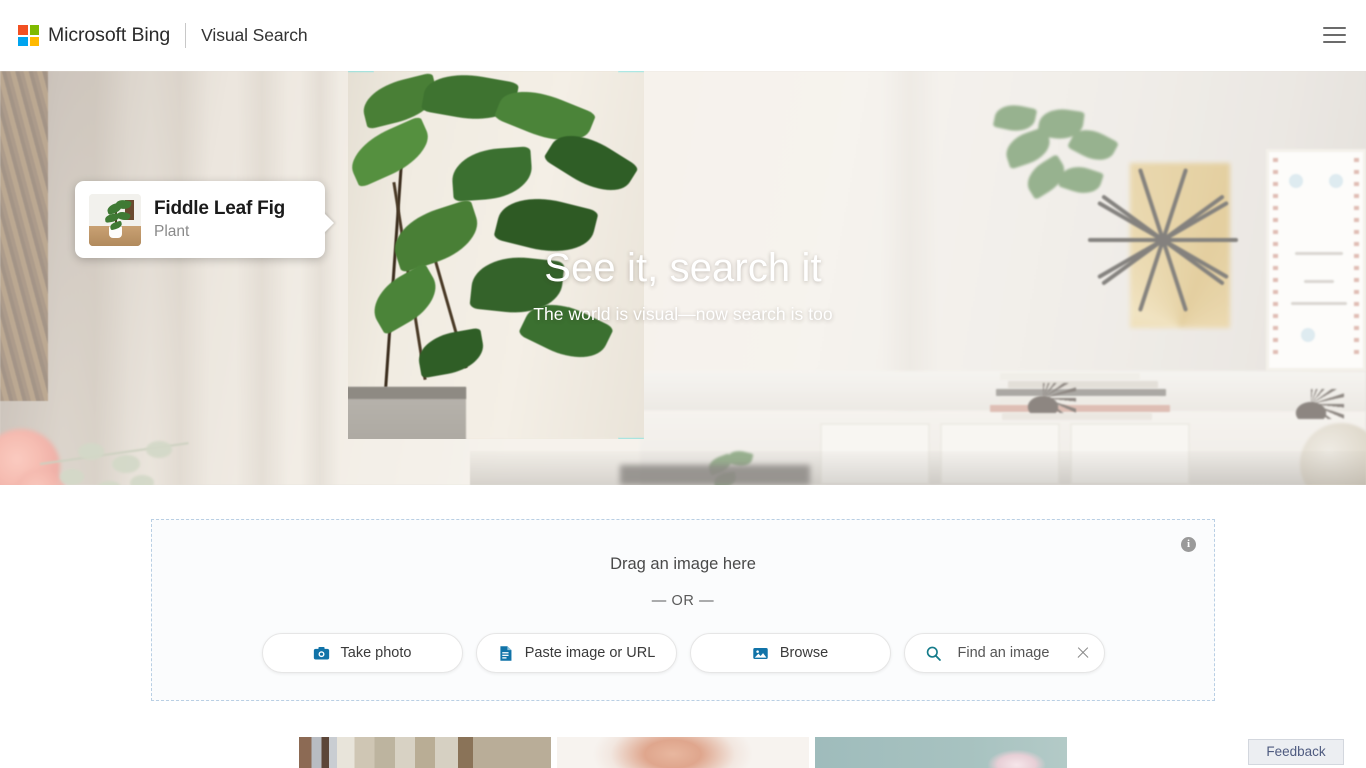 This screenshot has height=768, width=1366. I want to click on crop-dim-top, so click(174, 278).